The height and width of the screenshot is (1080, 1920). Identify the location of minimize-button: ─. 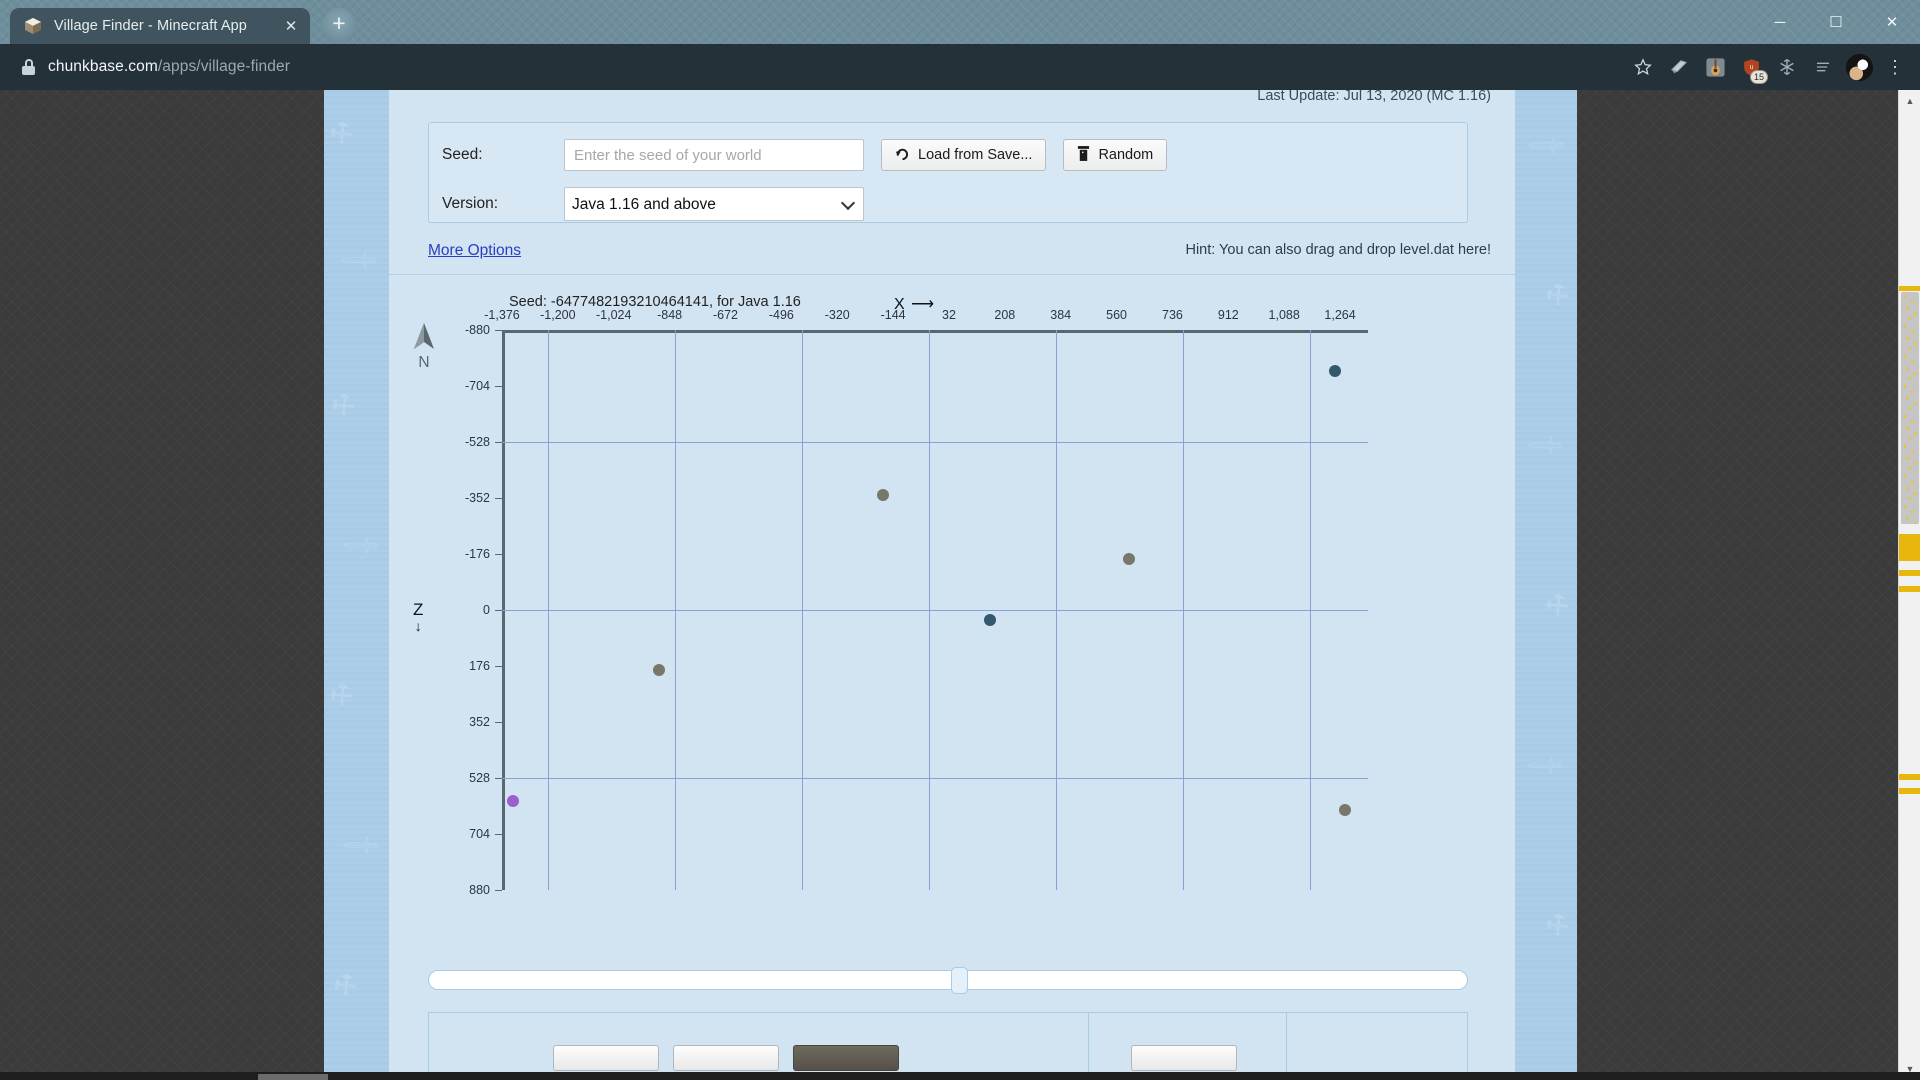
(1780, 22).